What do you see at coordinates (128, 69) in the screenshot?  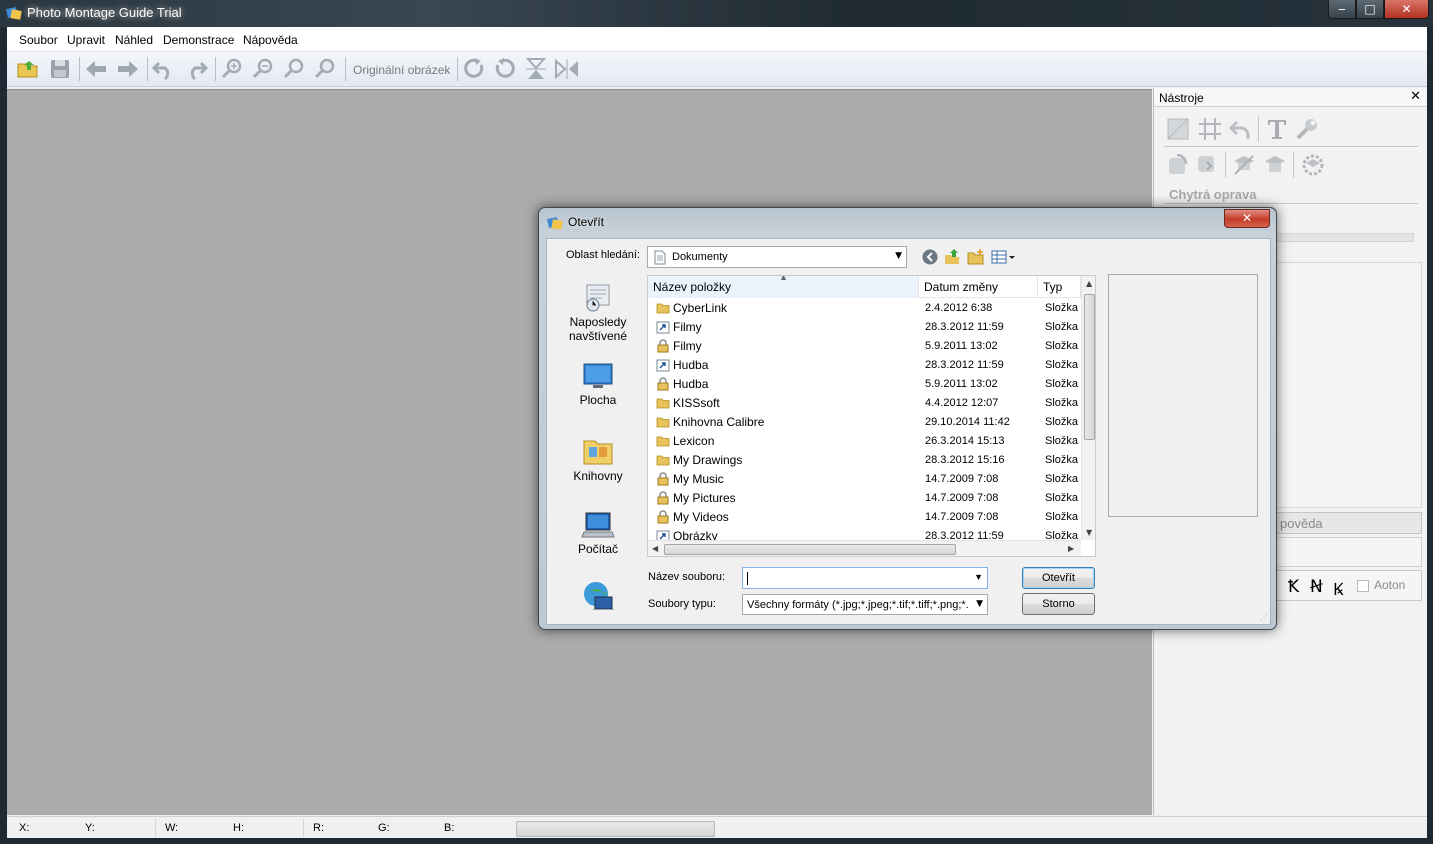 I see `forward-arrow-icon` at bounding box center [128, 69].